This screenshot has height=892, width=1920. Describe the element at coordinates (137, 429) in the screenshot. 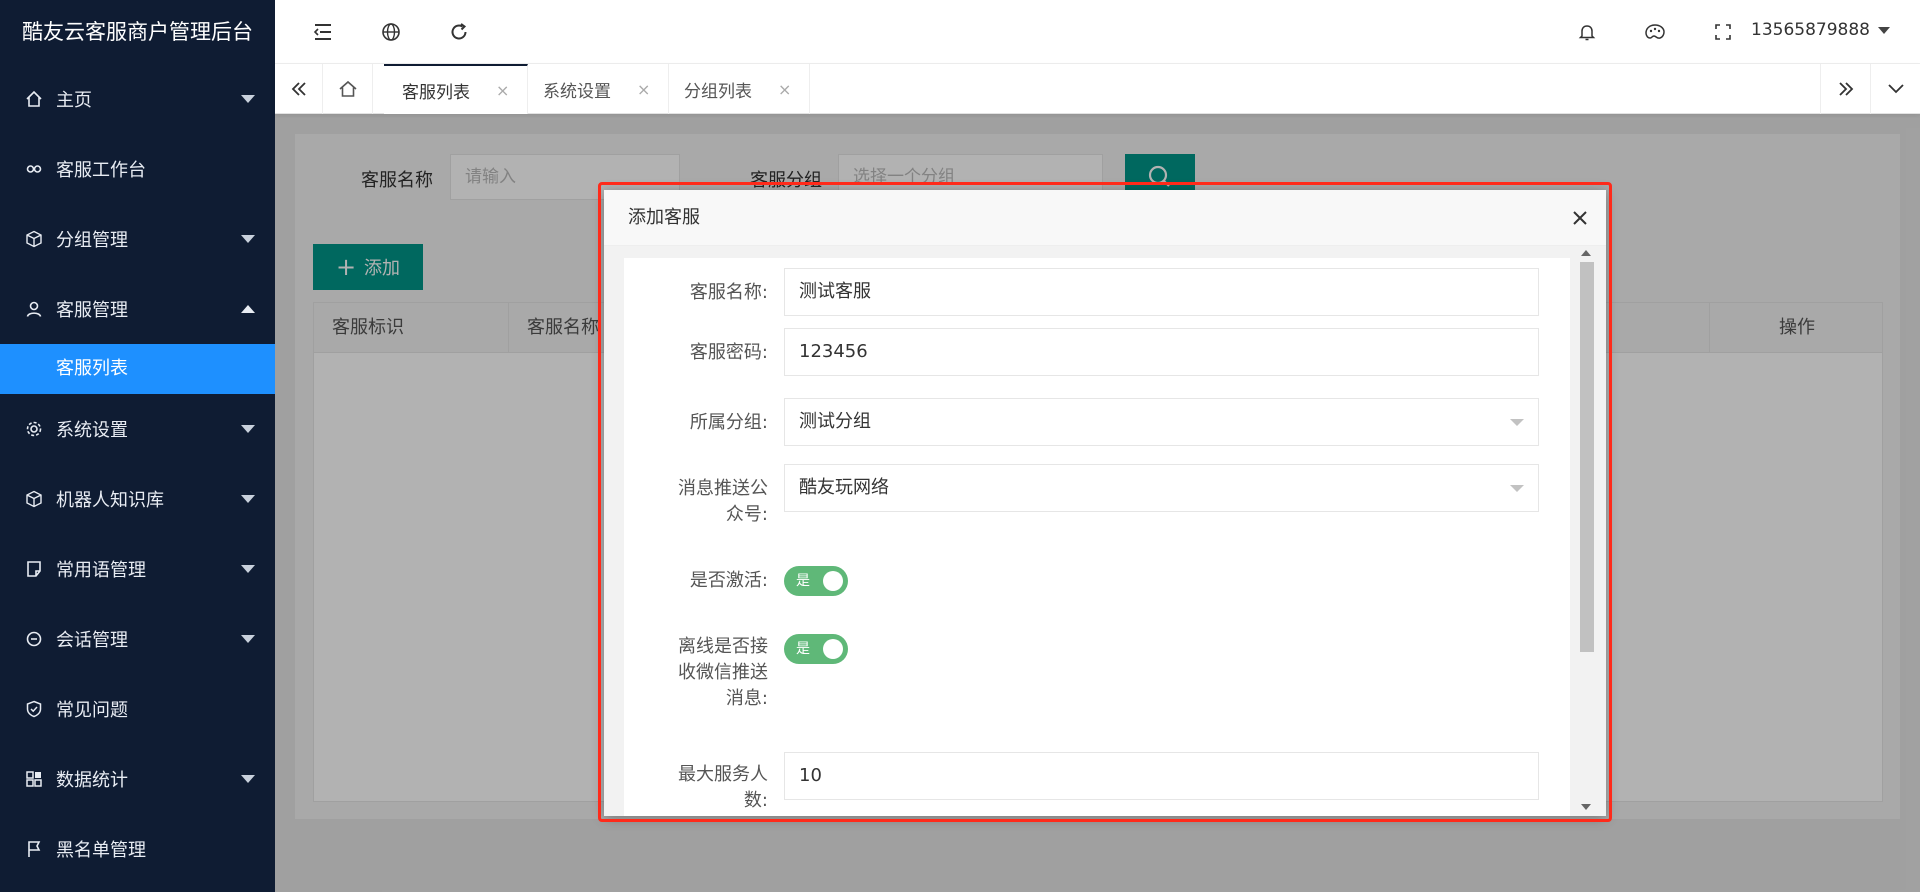

I see `sidebar-item-settings: 系统设置` at that location.